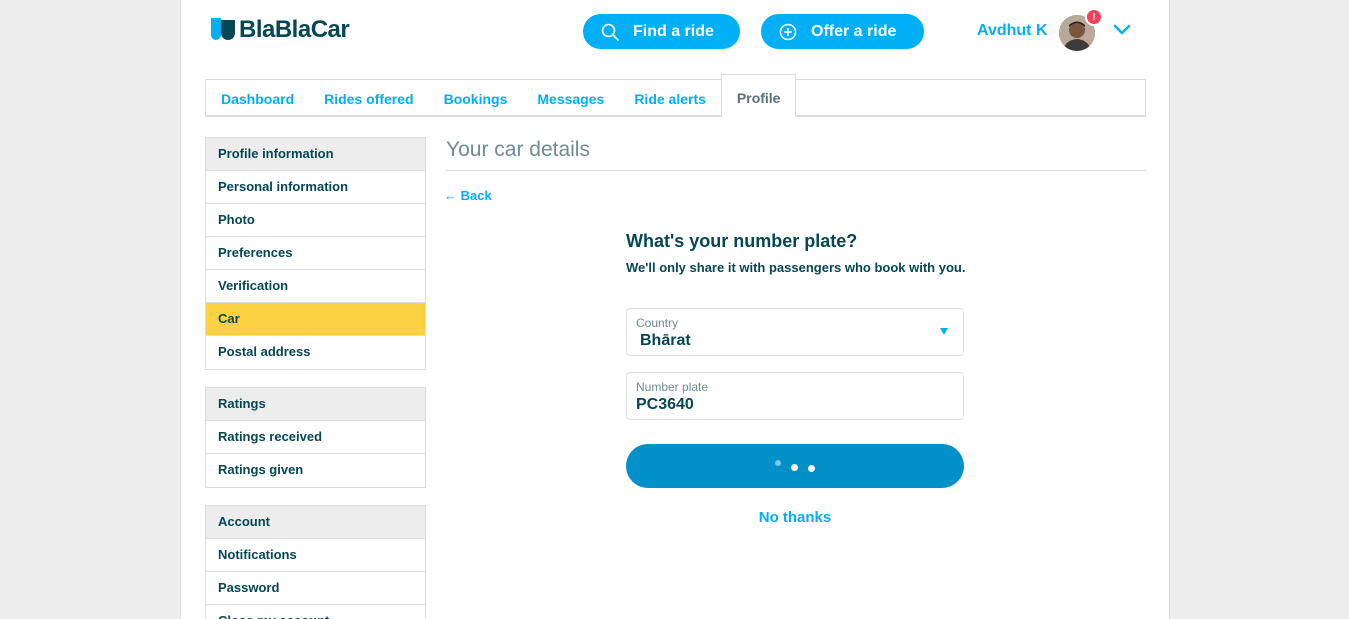  I want to click on sidebar-item-car: Car, so click(315, 319).